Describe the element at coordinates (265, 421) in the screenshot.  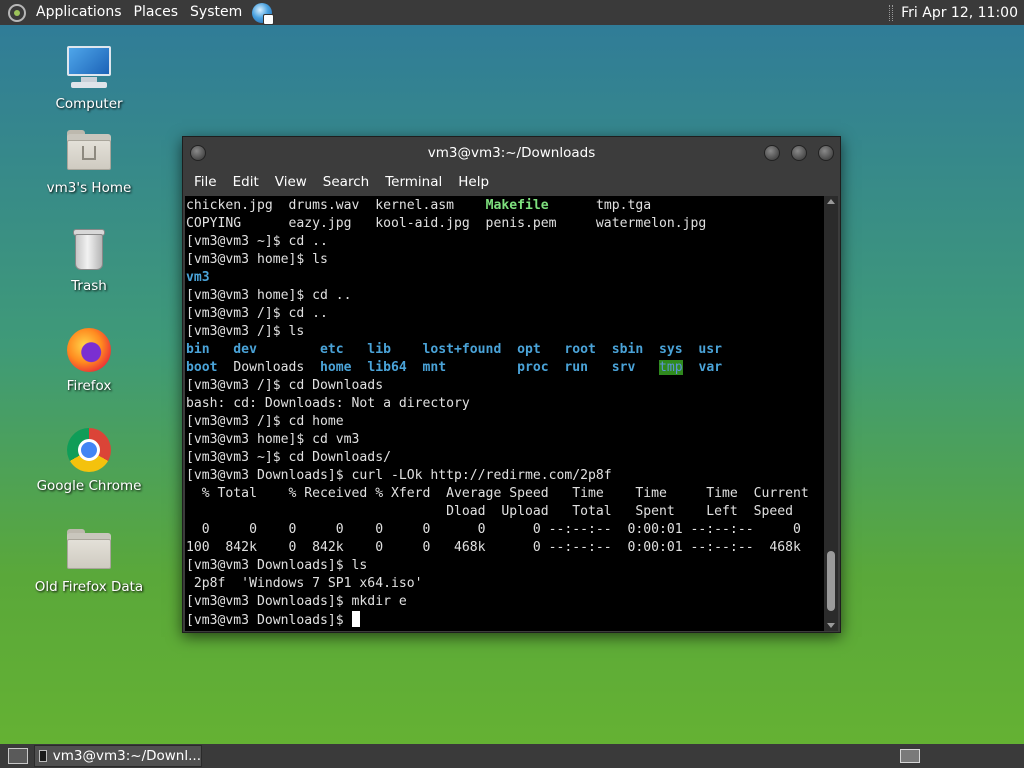
I see `terminal-line: [vm3@vm3 /]$ cd home` at that location.